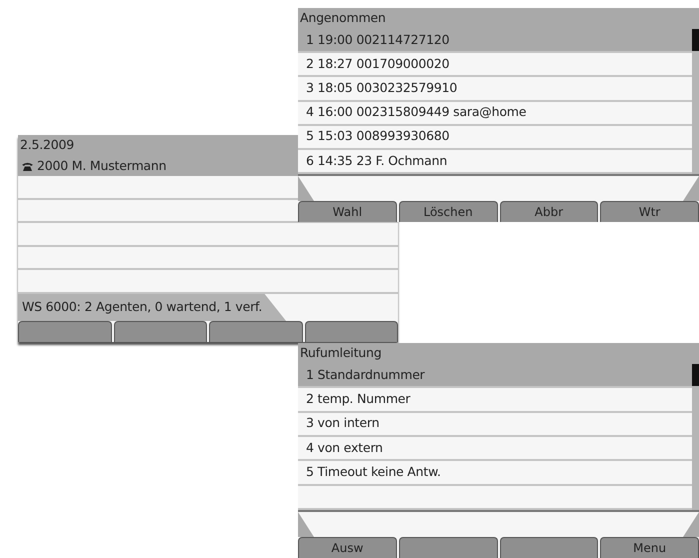 This screenshot has width=699, height=558. Describe the element at coordinates (448, 211) in the screenshot. I see `softkey: Löschen` at that location.